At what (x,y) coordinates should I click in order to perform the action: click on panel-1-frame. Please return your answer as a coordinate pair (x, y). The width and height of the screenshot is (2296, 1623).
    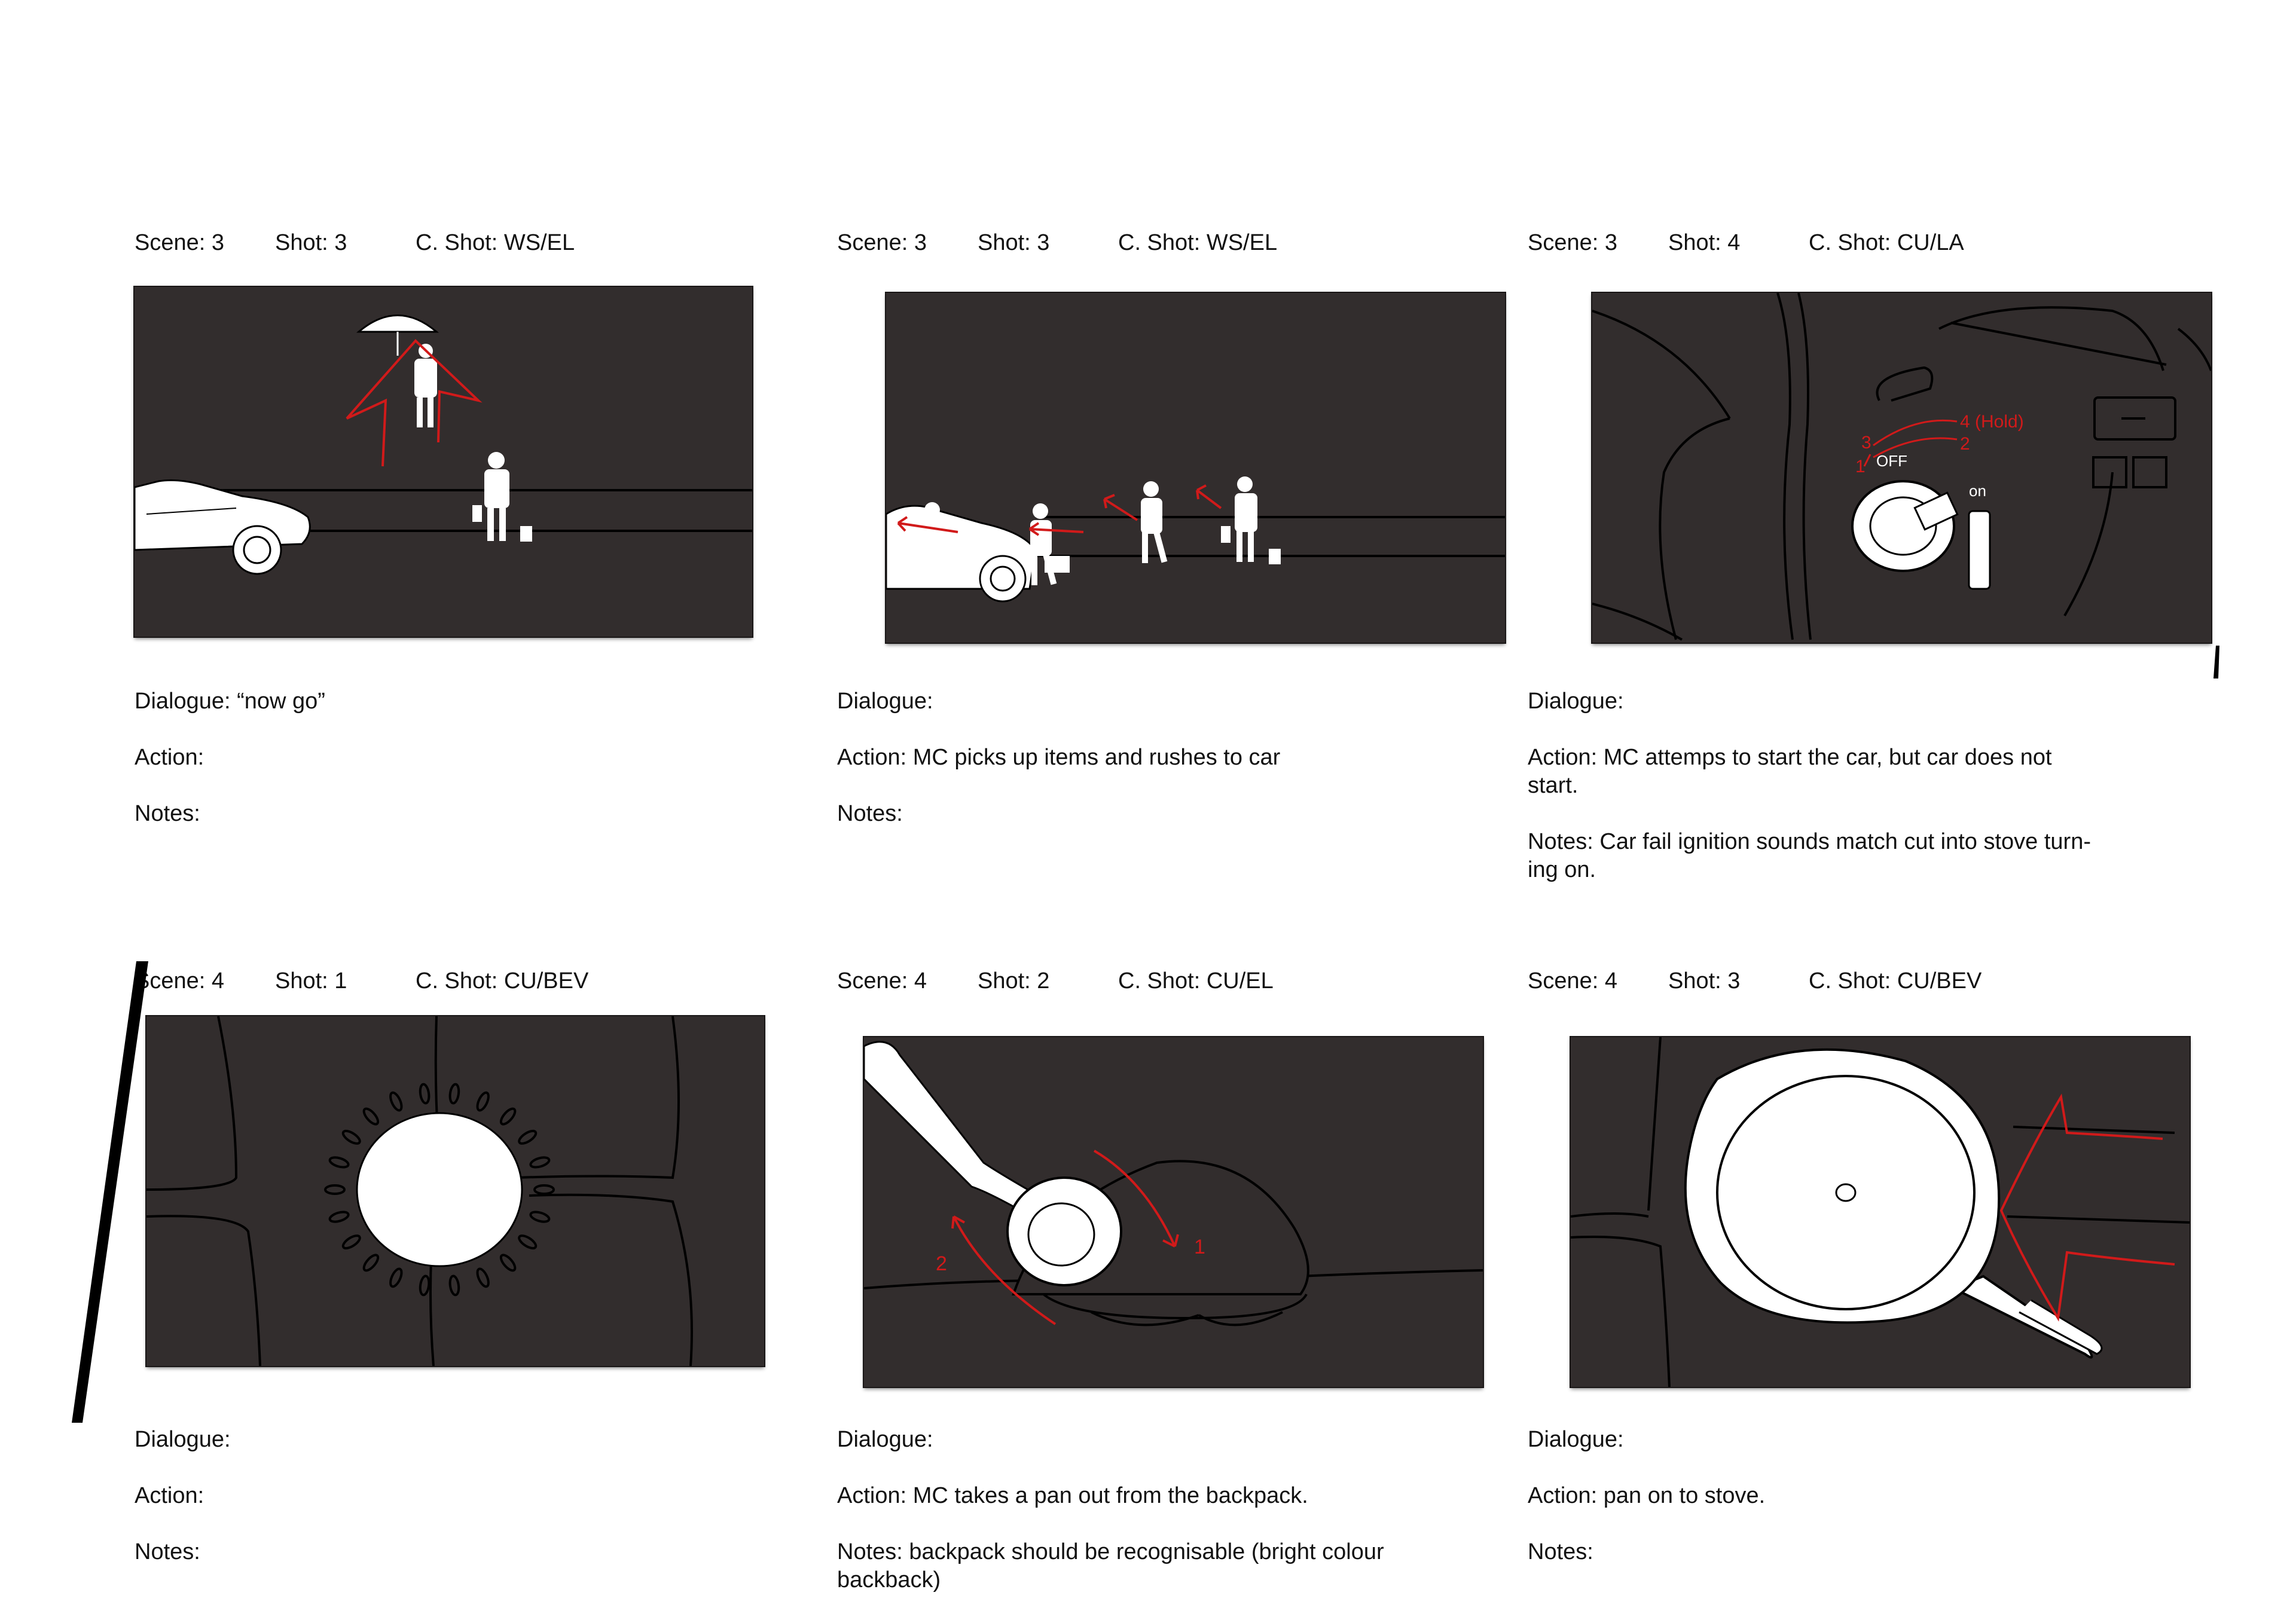
    Looking at the image, I should click on (443, 462).